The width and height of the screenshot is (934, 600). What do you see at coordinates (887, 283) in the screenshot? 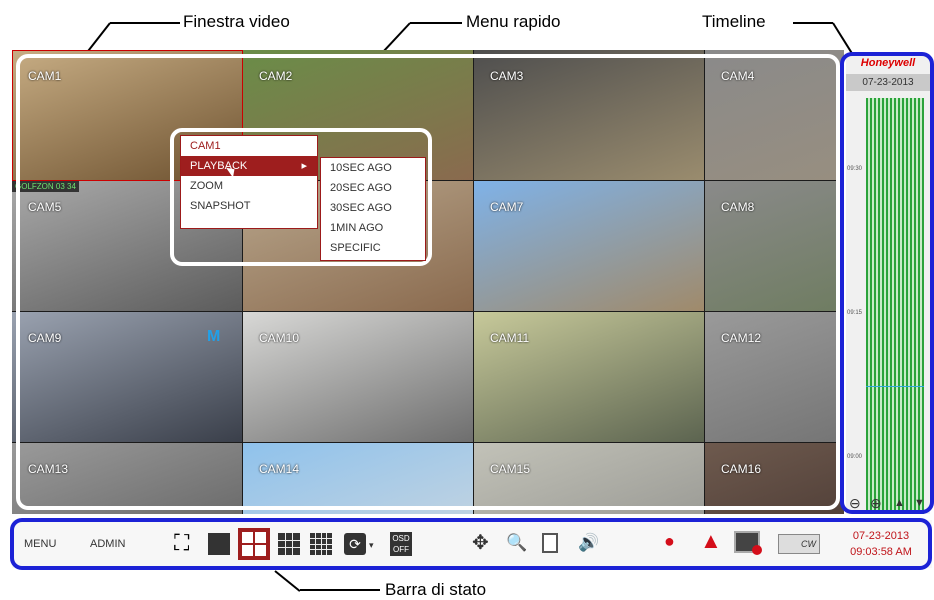
I see `timeline-frame` at bounding box center [887, 283].